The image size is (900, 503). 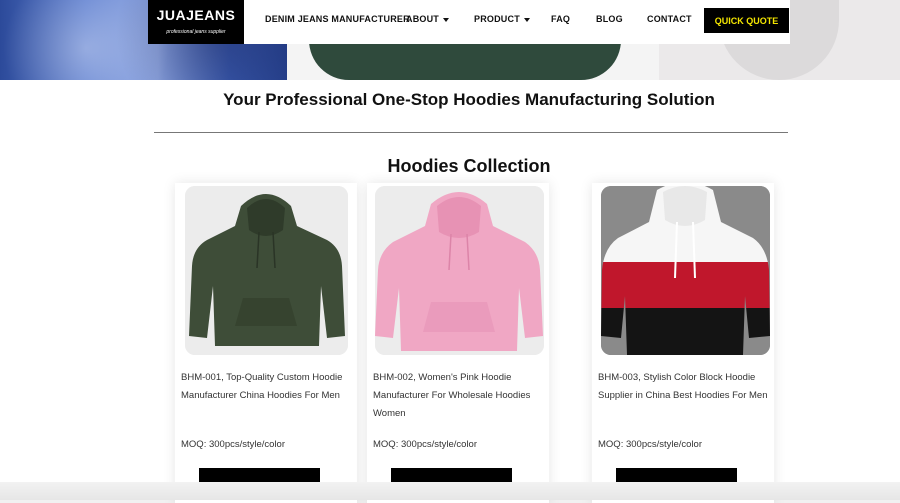 I want to click on nav-item-contact: CONTACT, so click(x=669, y=19).